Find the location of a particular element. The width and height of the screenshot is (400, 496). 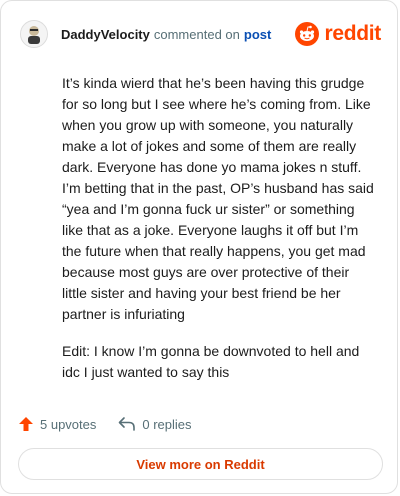

replies-button: 0 replies is located at coordinates (155, 424).